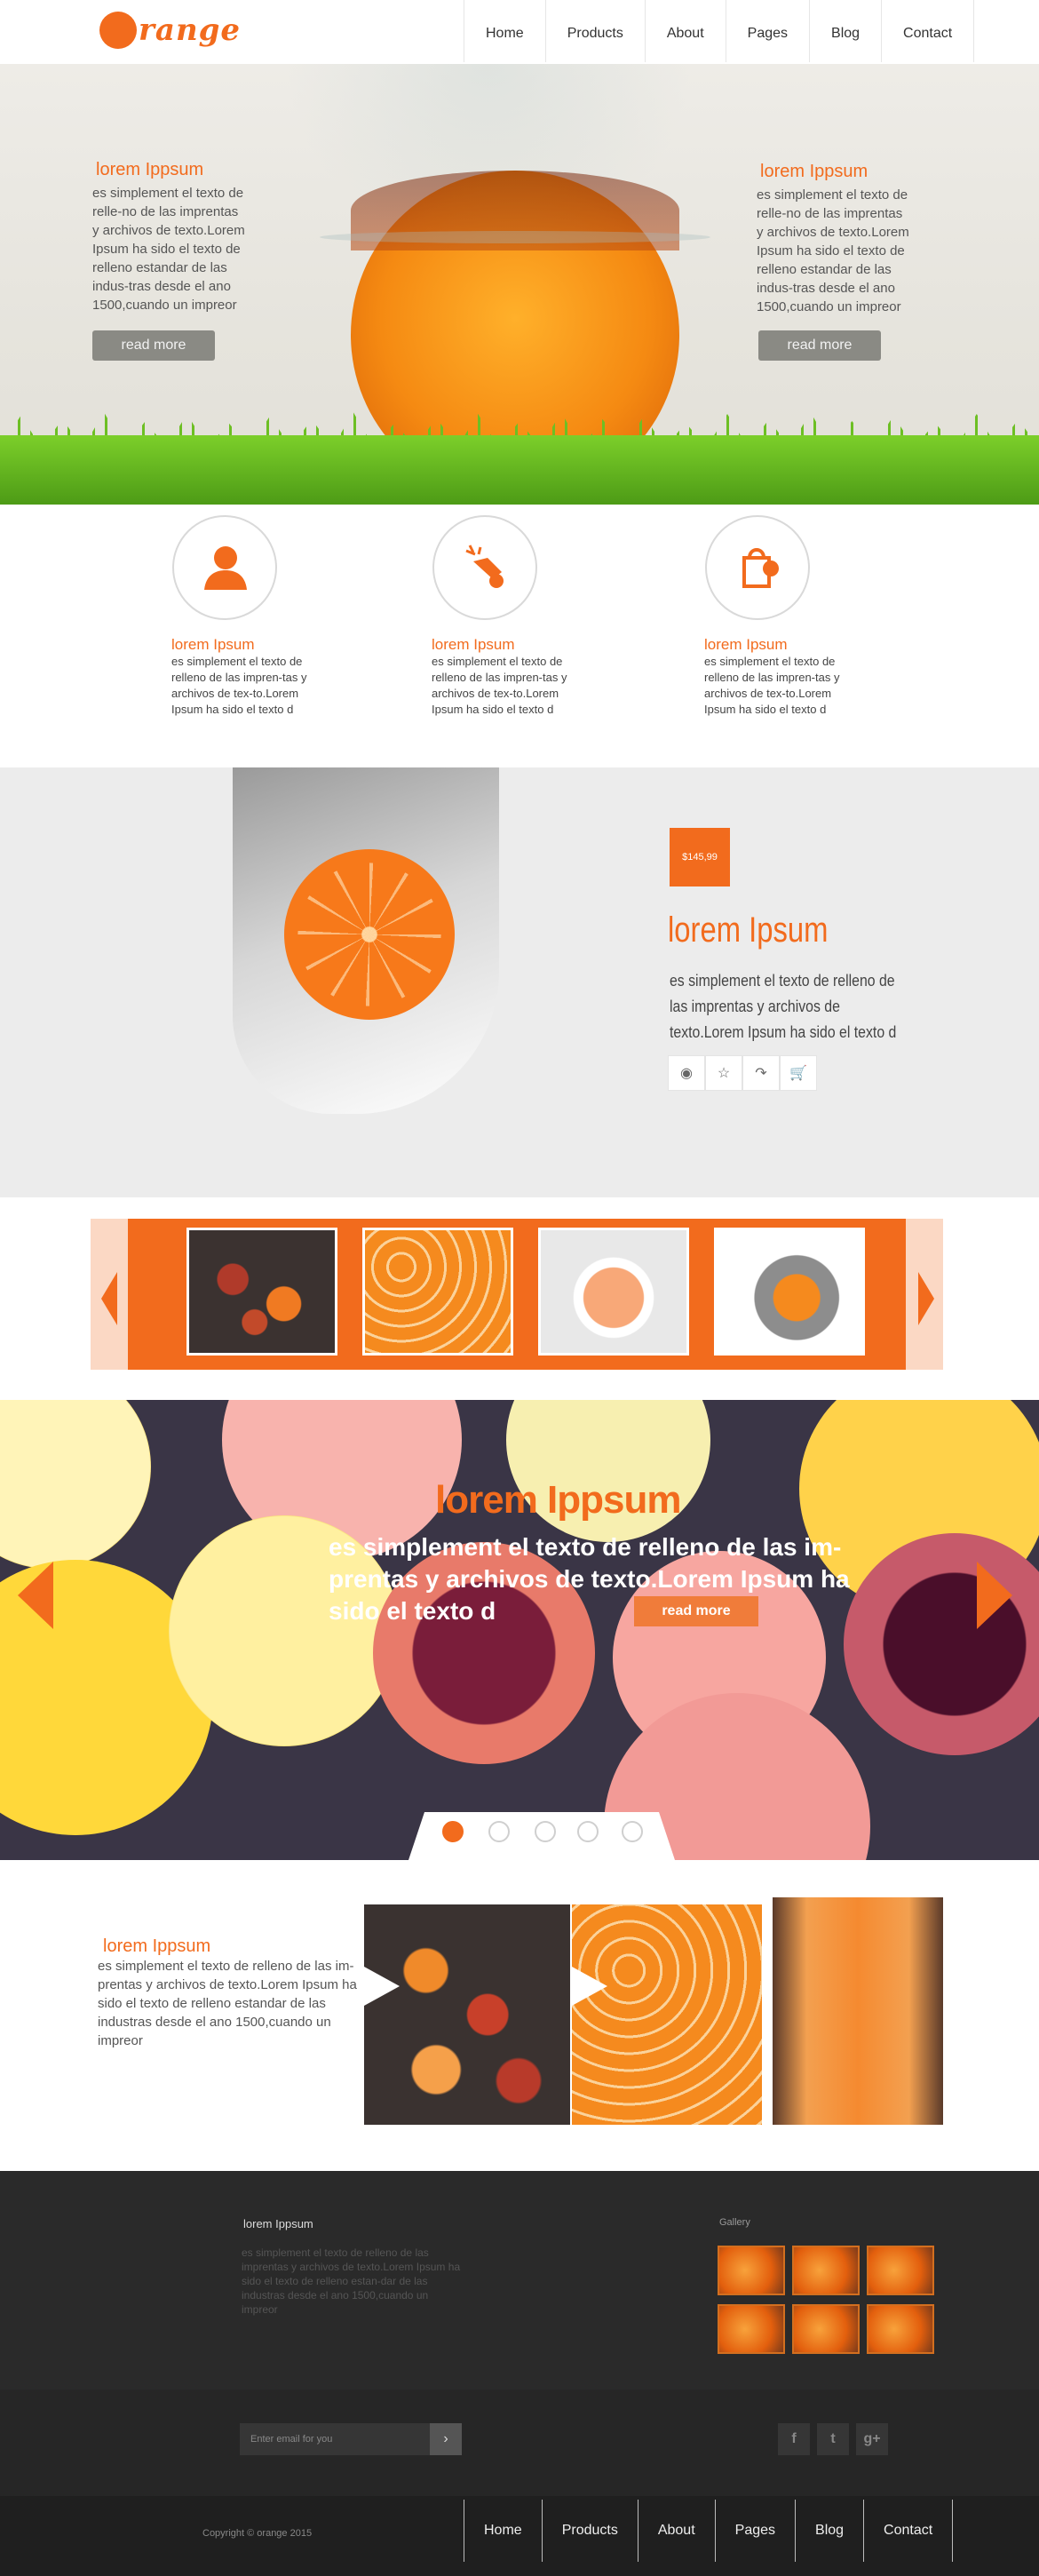 This screenshot has height=2576, width=1039. What do you see at coordinates (909, 2531) in the screenshot?
I see `footer-nav-contact: Contact` at bounding box center [909, 2531].